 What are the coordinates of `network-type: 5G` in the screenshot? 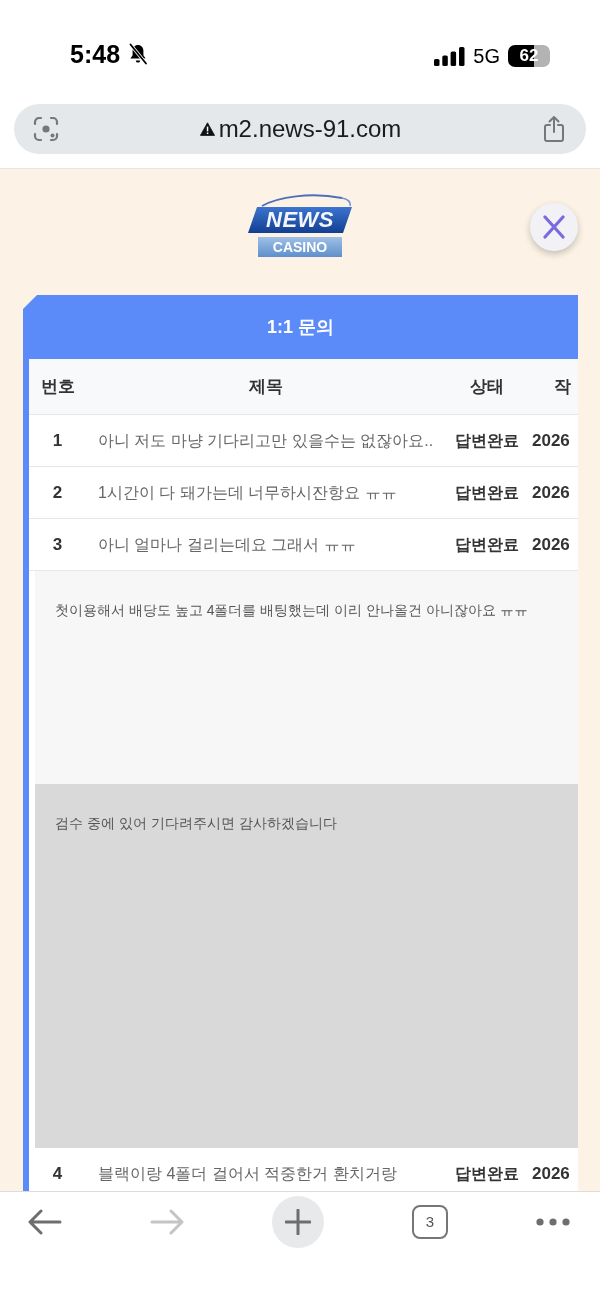 It's located at (486, 56).